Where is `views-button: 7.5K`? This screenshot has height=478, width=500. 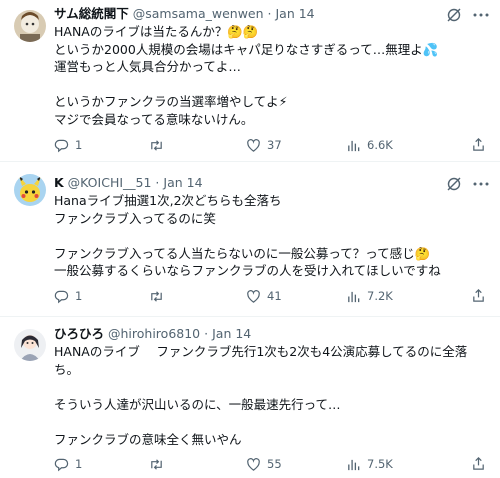 views-button: 7.5K is located at coordinates (369, 464).